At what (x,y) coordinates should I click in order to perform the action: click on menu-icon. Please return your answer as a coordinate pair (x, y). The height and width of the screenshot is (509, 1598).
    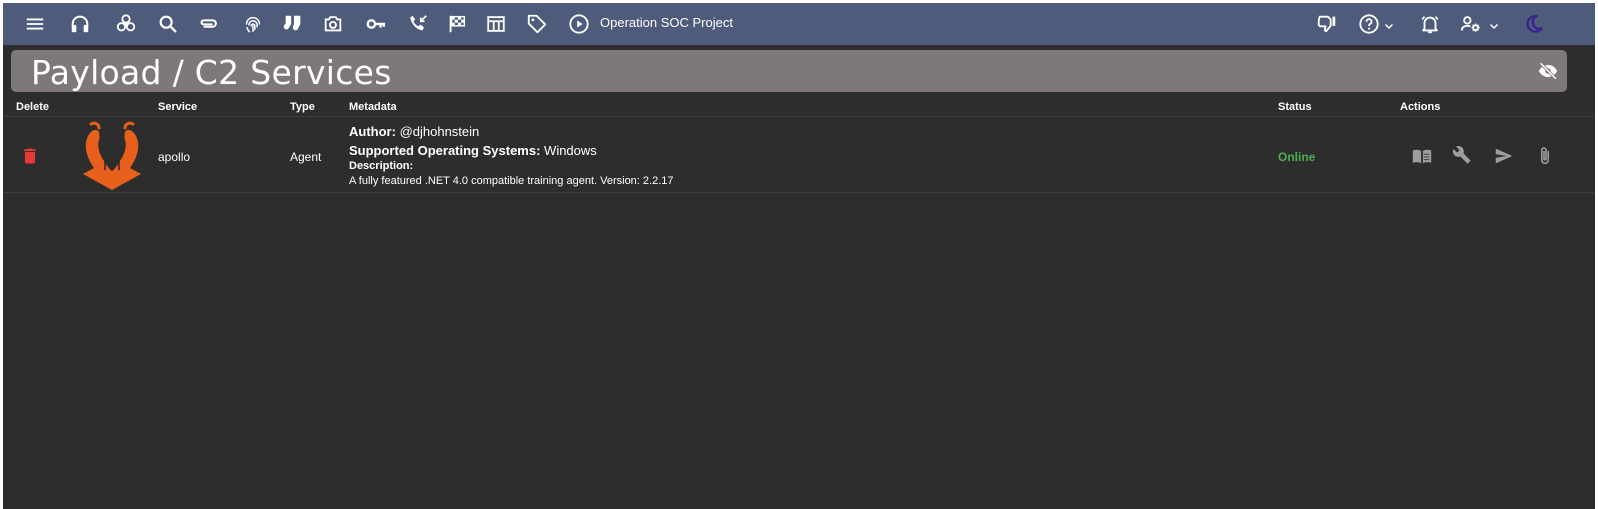
    Looking at the image, I should click on (35, 24).